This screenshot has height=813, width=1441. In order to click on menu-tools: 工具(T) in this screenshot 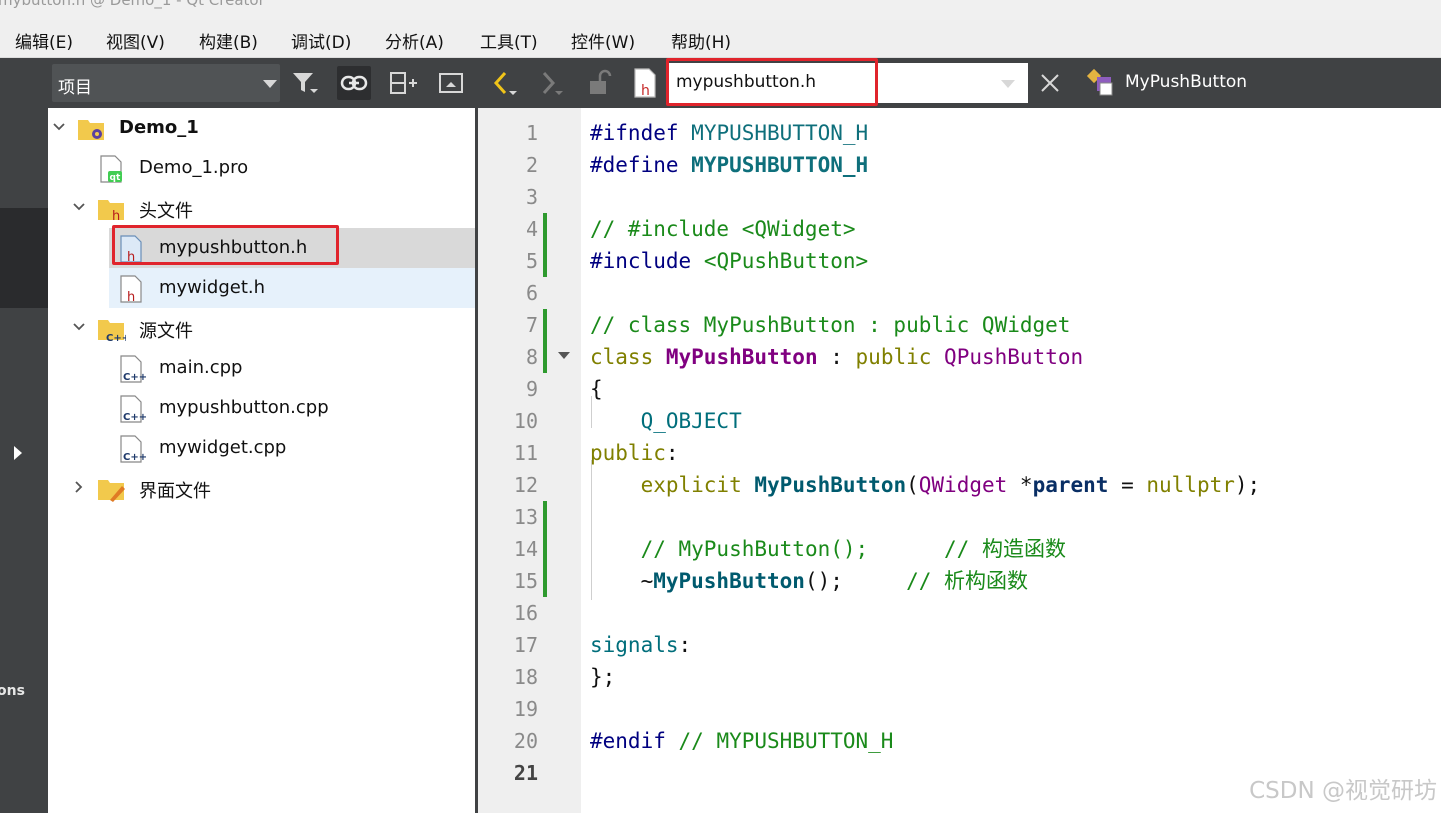, I will do `click(509, 40)`.